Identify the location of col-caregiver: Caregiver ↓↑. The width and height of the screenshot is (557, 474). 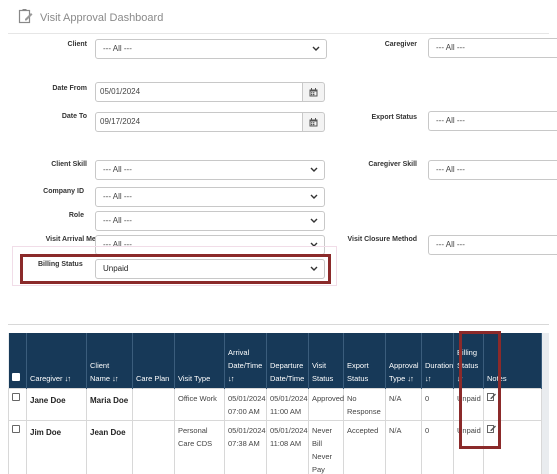
(56, 360).